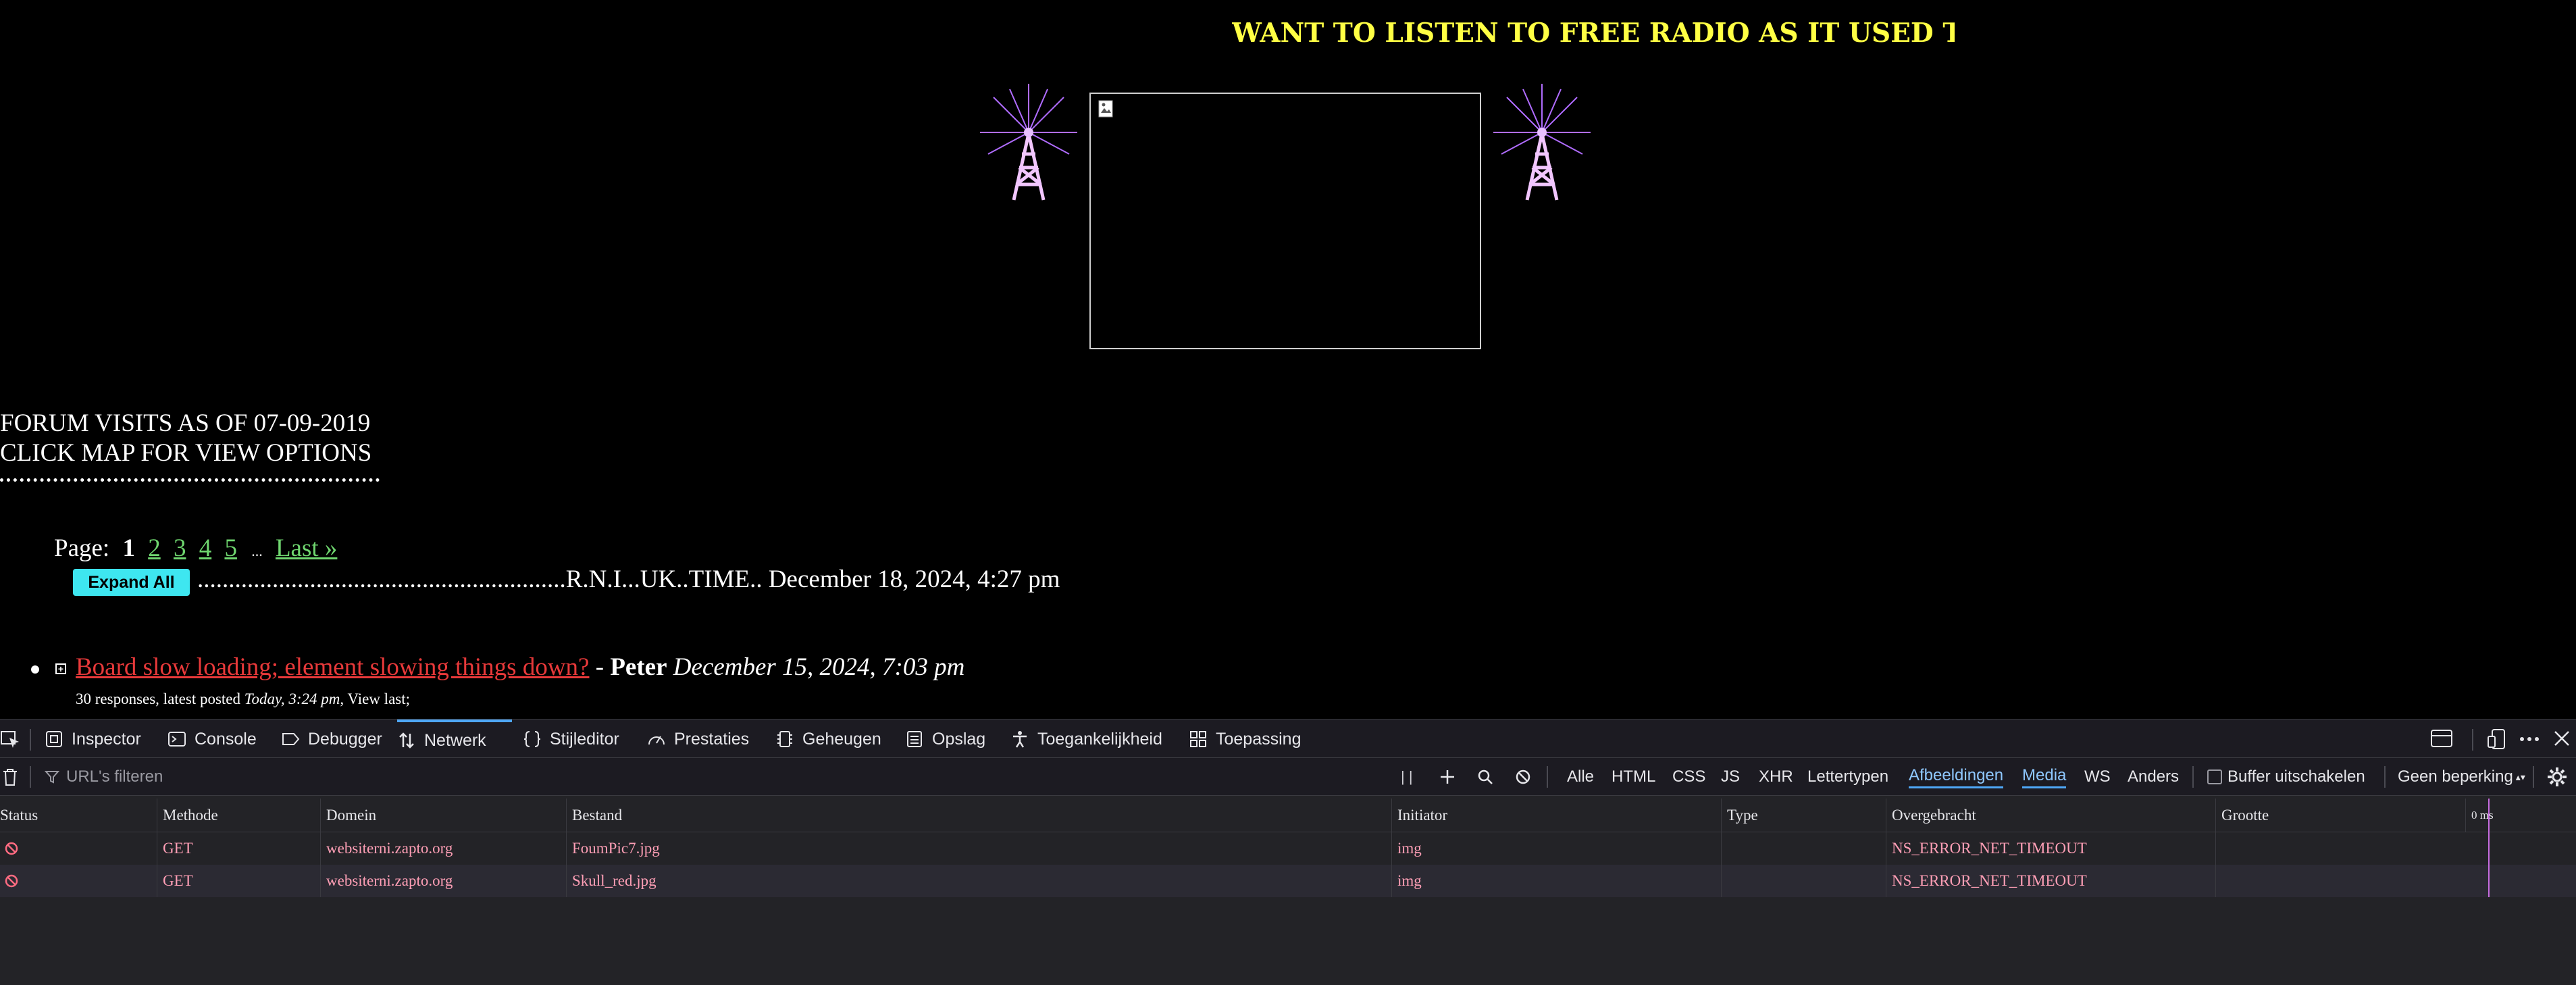 This screenshot has width=2576, height=985. I want to click on tab-storage: Opslag, so click(945, 739).